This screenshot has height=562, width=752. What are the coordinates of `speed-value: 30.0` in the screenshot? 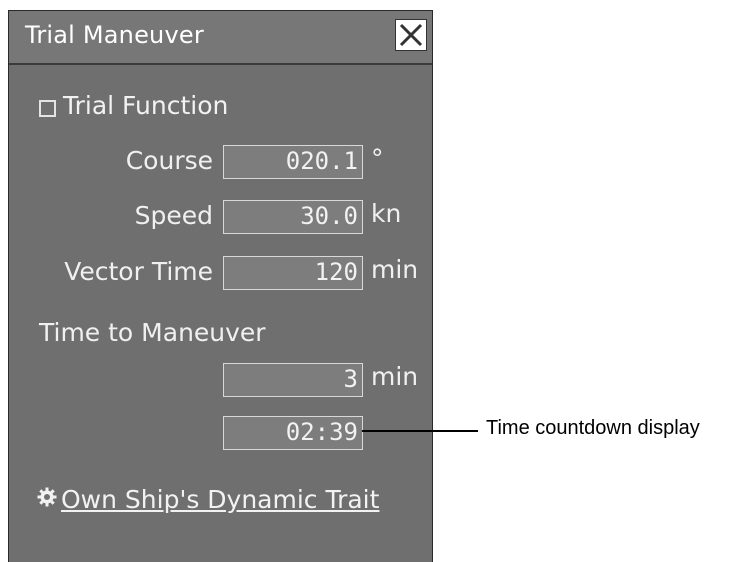 It's located at (329, 216).